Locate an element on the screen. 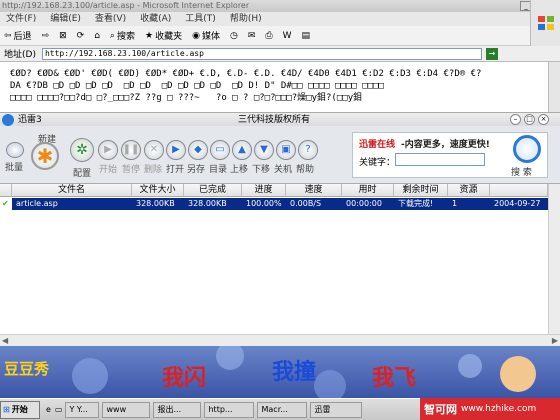 The height and width of the screenshot is (420, 560). media-button: ◉ 媒体 is located at coordinates (206, 36).